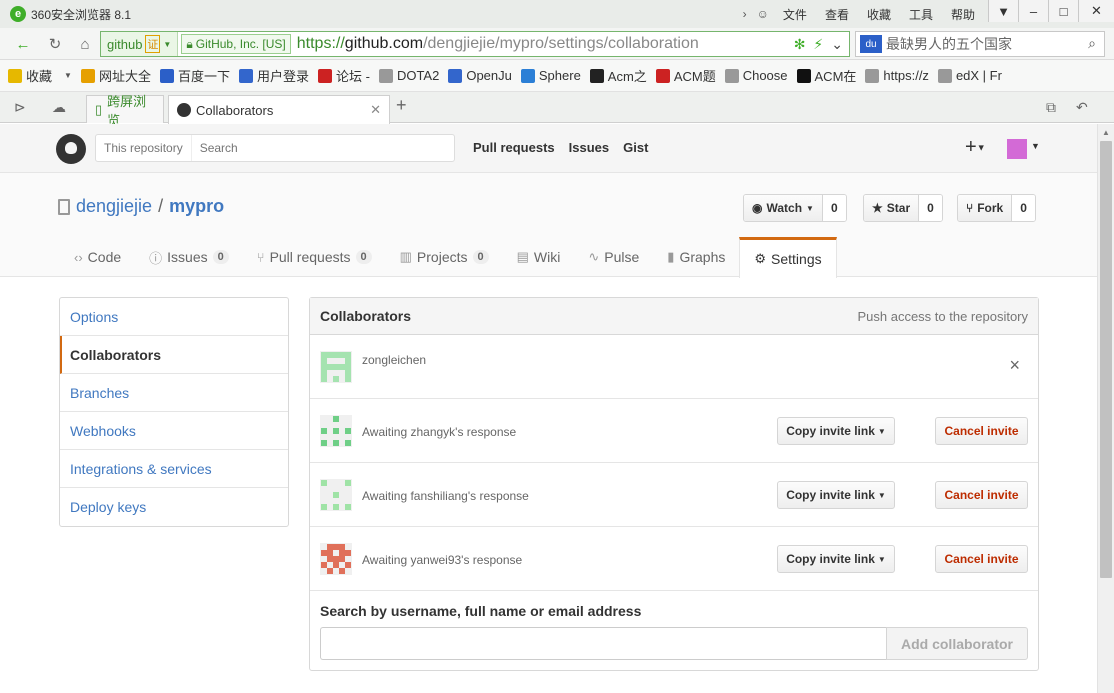 This screenshot has width=1114, height=693. Describe the element at coordinates (343, 75) in the screenshot. I see `bookmark-item: 论坛 -` at that location.